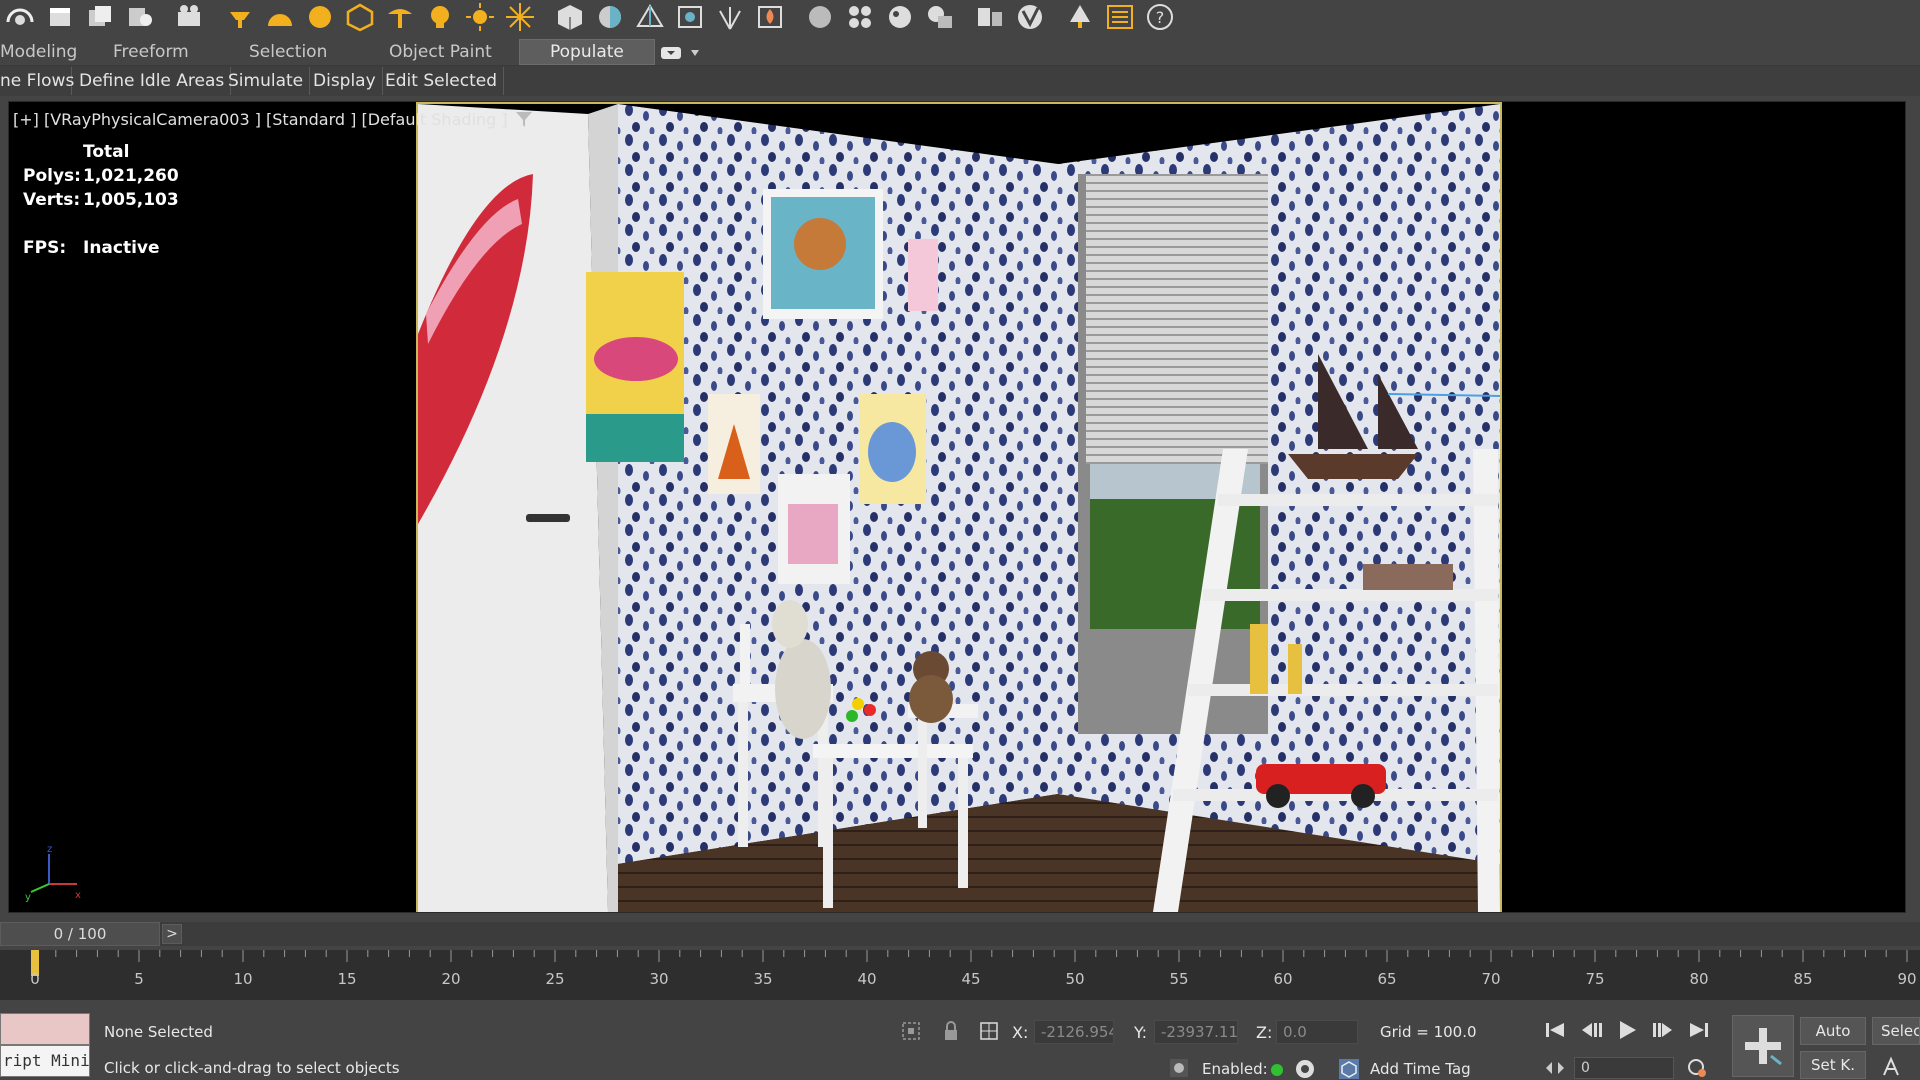  I want to click on adaptive-degradation-icon, so click(1179, 1068).